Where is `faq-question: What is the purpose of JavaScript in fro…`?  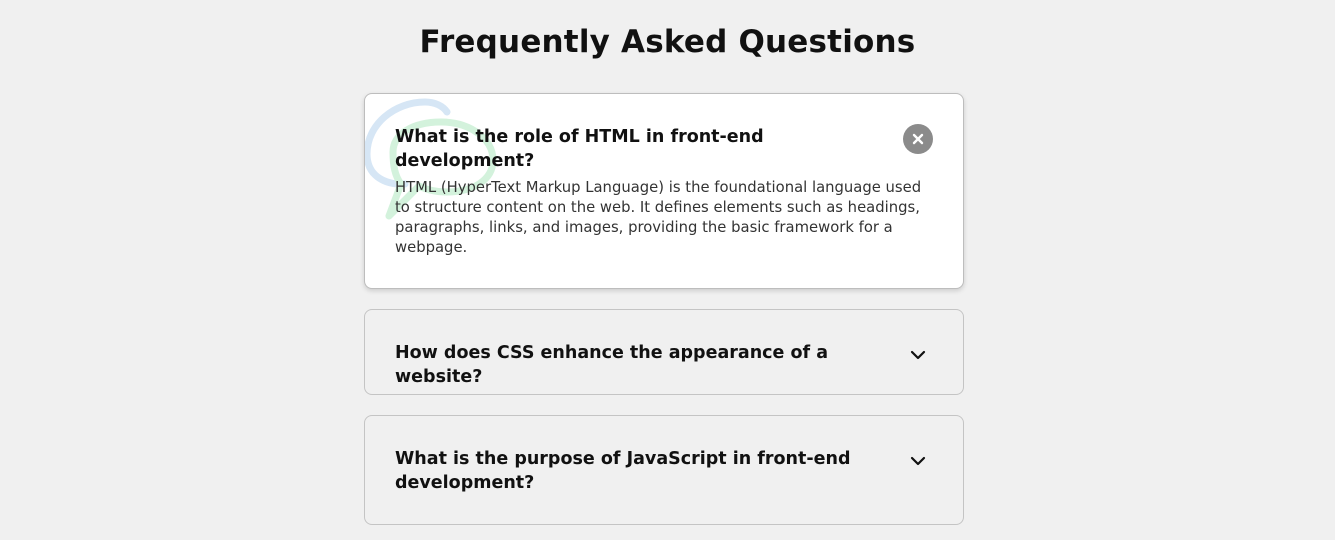 faq-question: What is the purpose of JavaScript in fro… is located at coordinates (623, 471).